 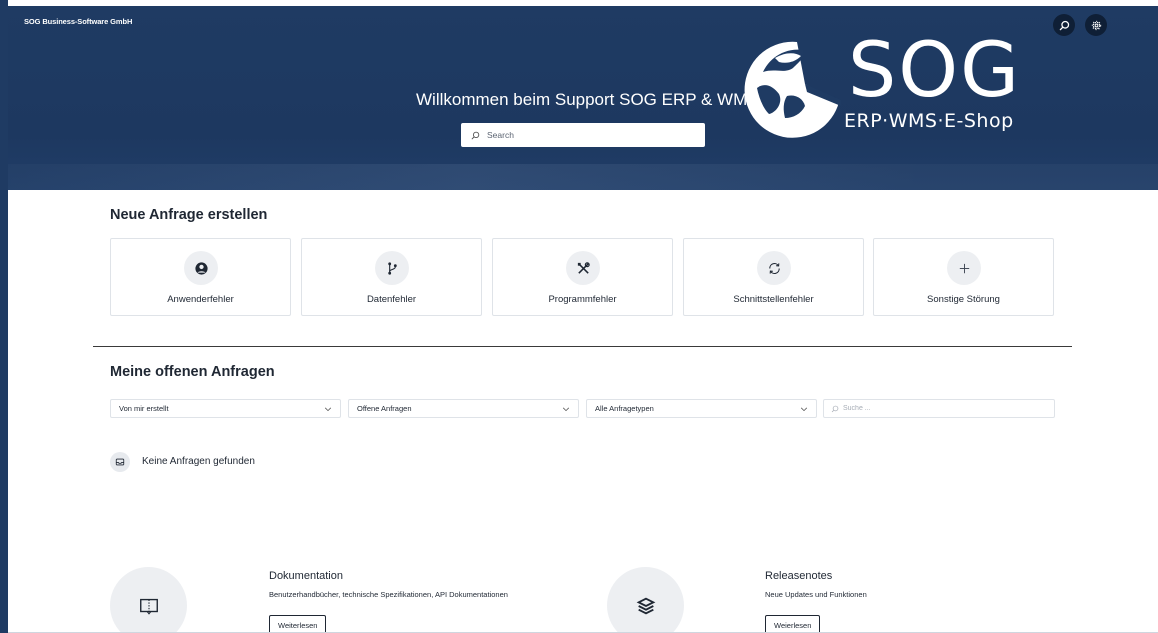 I want to click on branch-icon, so click(x=392, y=268).